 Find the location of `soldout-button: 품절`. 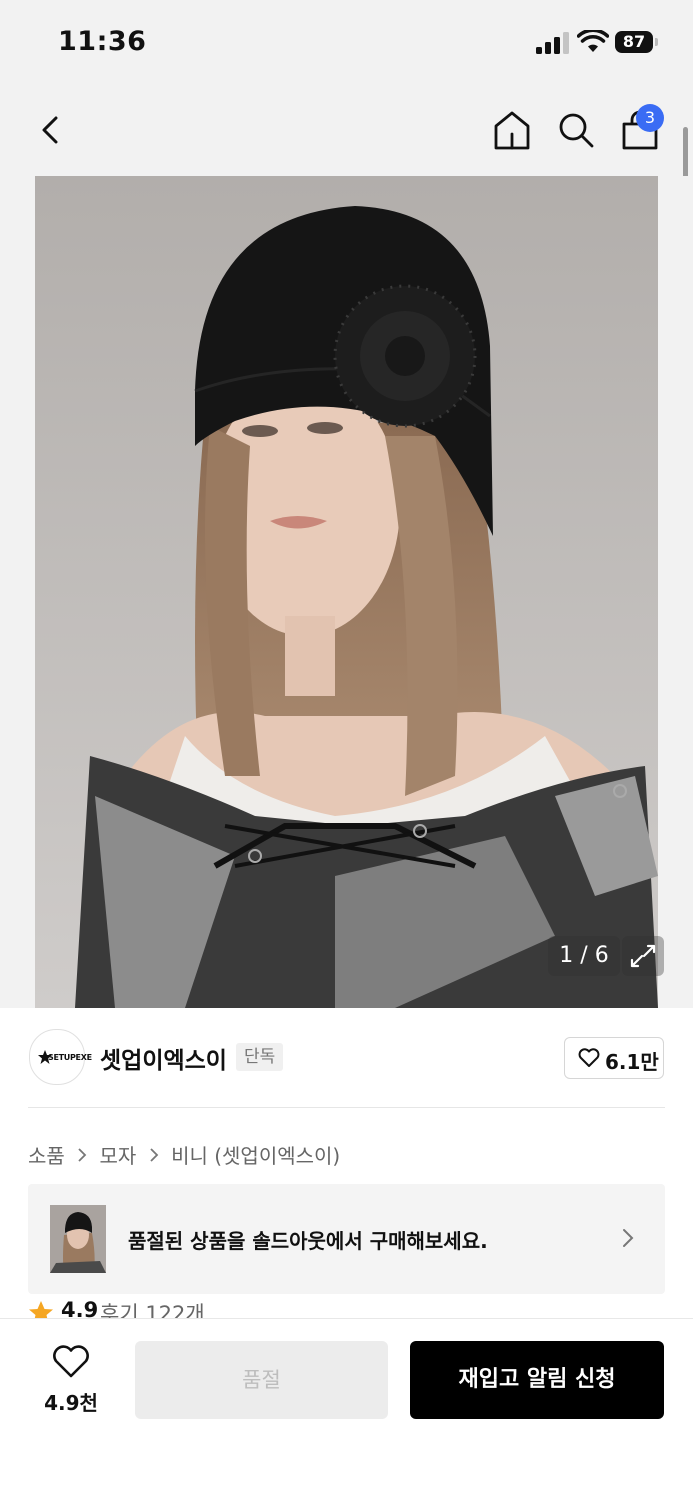

soldout-button: 품절 is located at coordinates (261, 1380).